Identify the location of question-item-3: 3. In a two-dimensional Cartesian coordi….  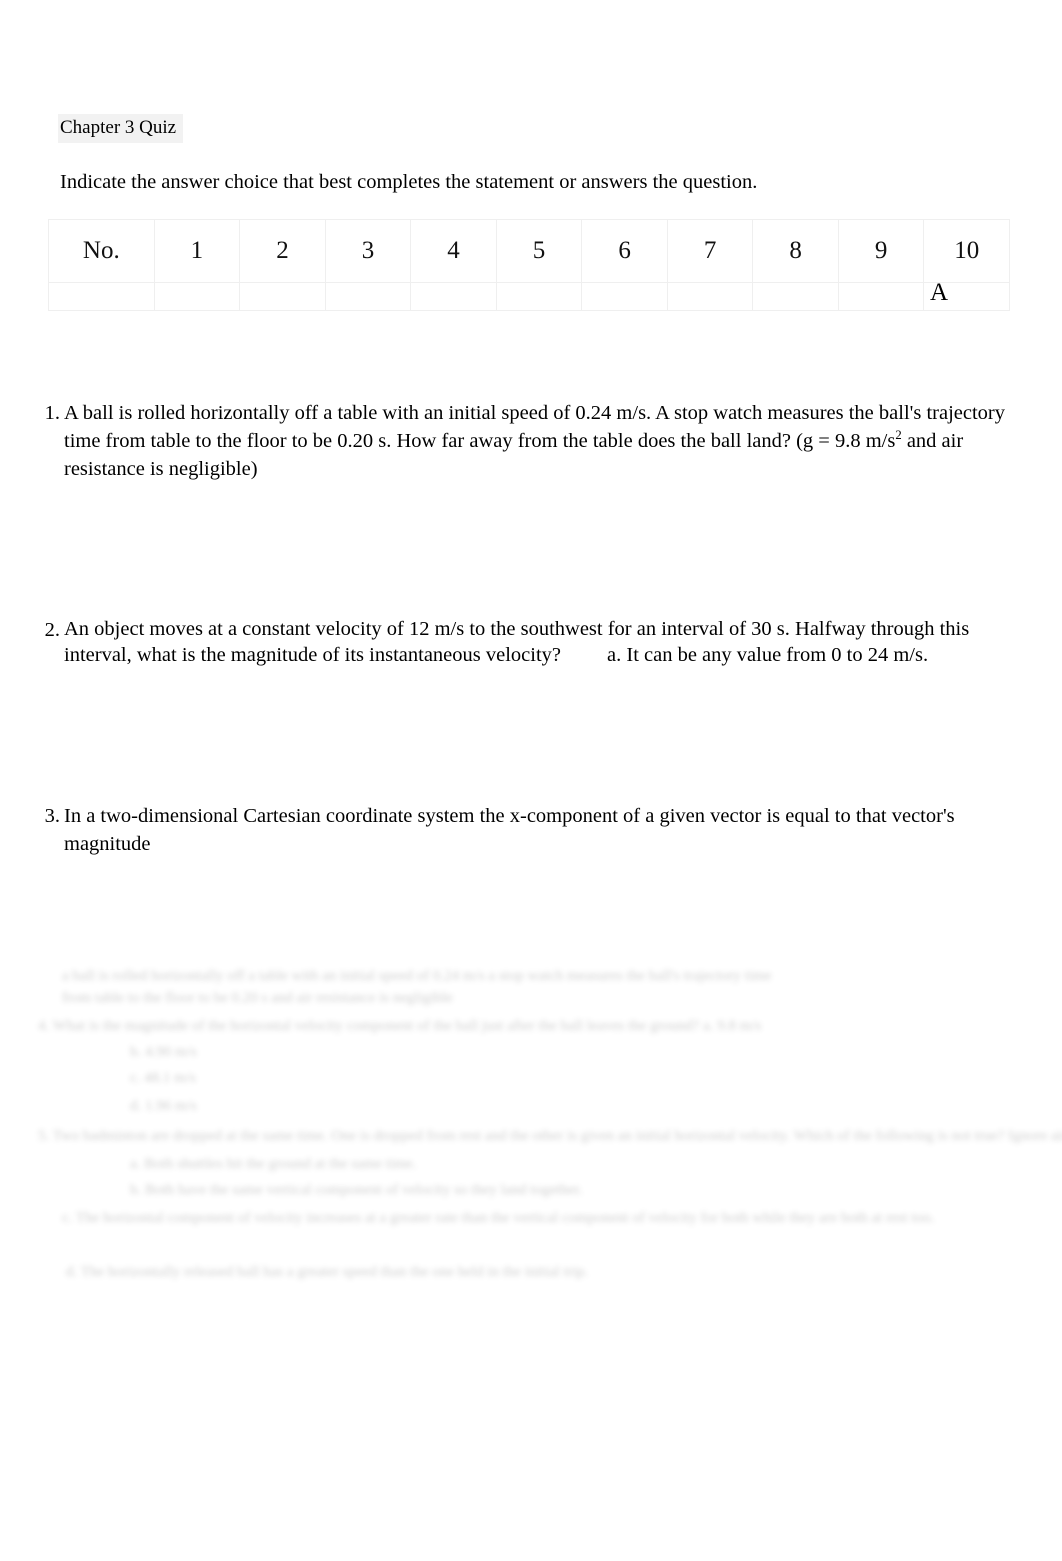
(525, 830).